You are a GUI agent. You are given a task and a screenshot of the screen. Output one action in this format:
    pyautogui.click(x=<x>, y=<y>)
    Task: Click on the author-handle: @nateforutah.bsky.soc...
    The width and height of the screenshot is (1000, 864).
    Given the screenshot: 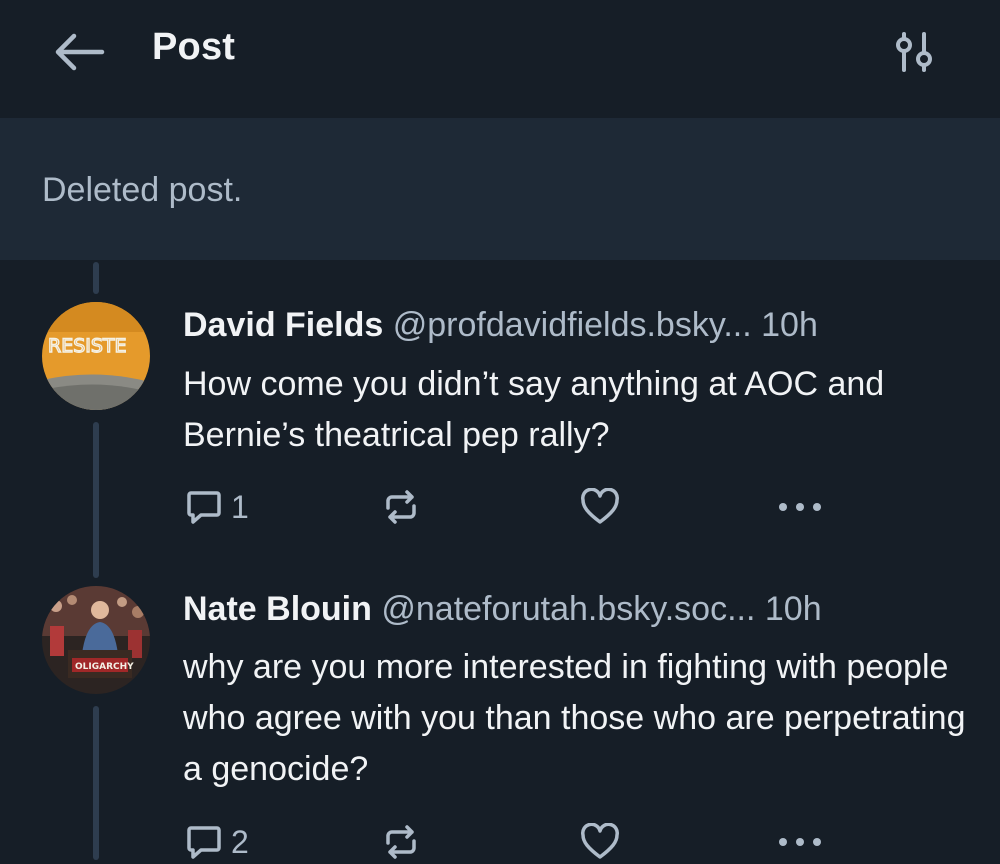 What is the action you would take?
    pyautogui.click(x=568, y=609)
    